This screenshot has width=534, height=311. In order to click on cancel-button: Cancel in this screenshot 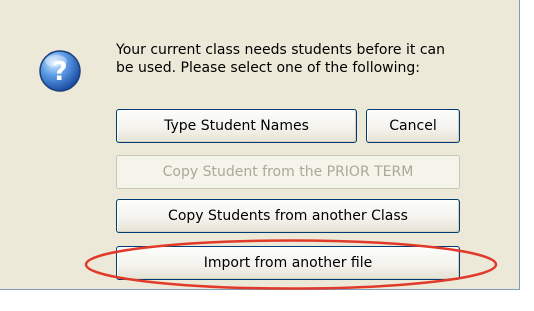, I will do `click(413, 126)`.